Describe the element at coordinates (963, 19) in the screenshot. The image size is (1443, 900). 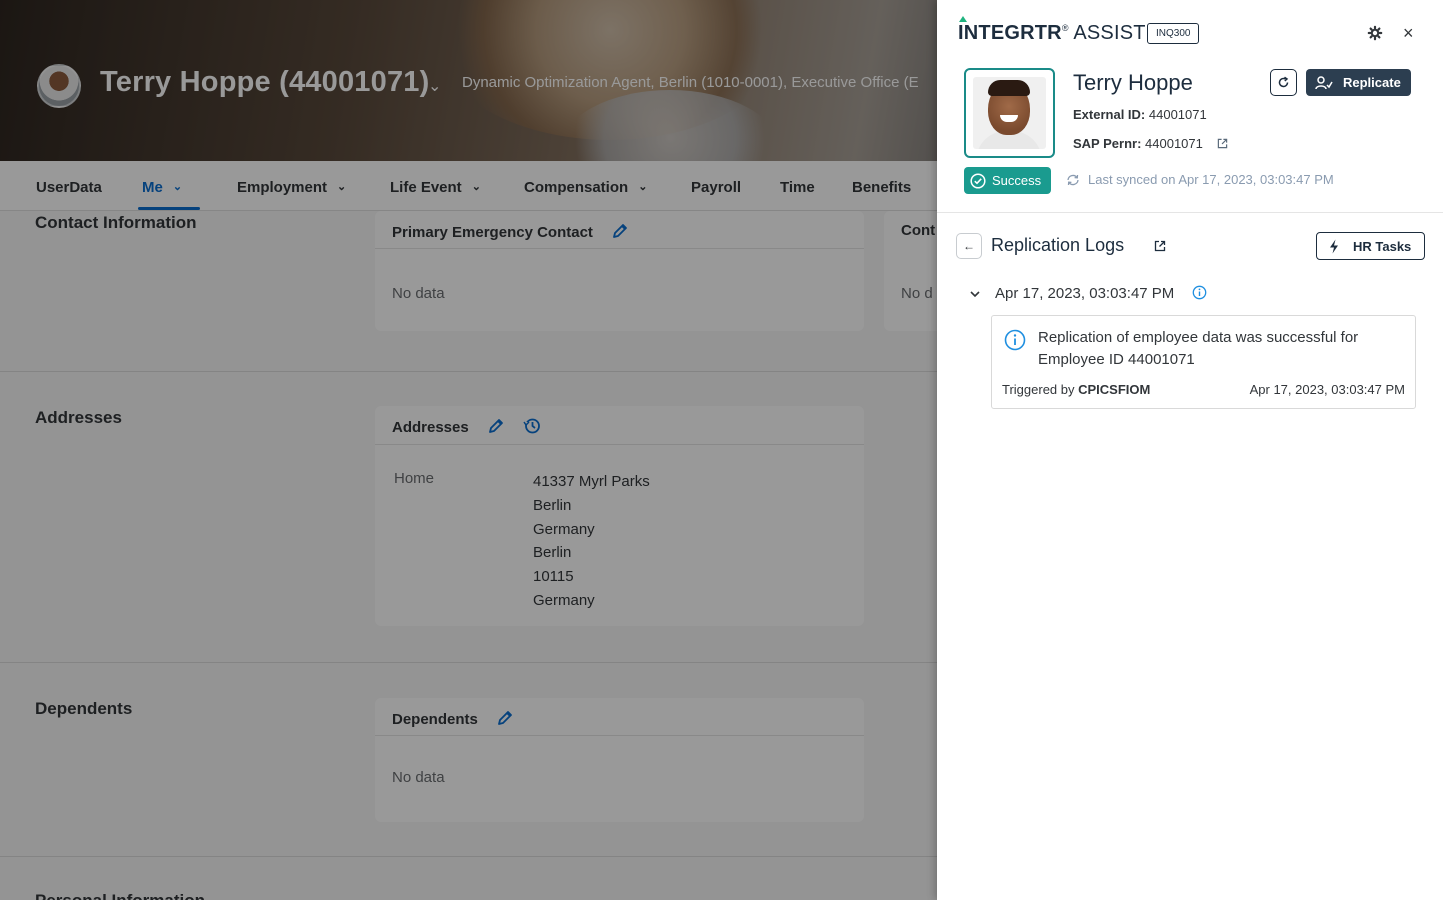
I see `logo-accent-icon` at that location.